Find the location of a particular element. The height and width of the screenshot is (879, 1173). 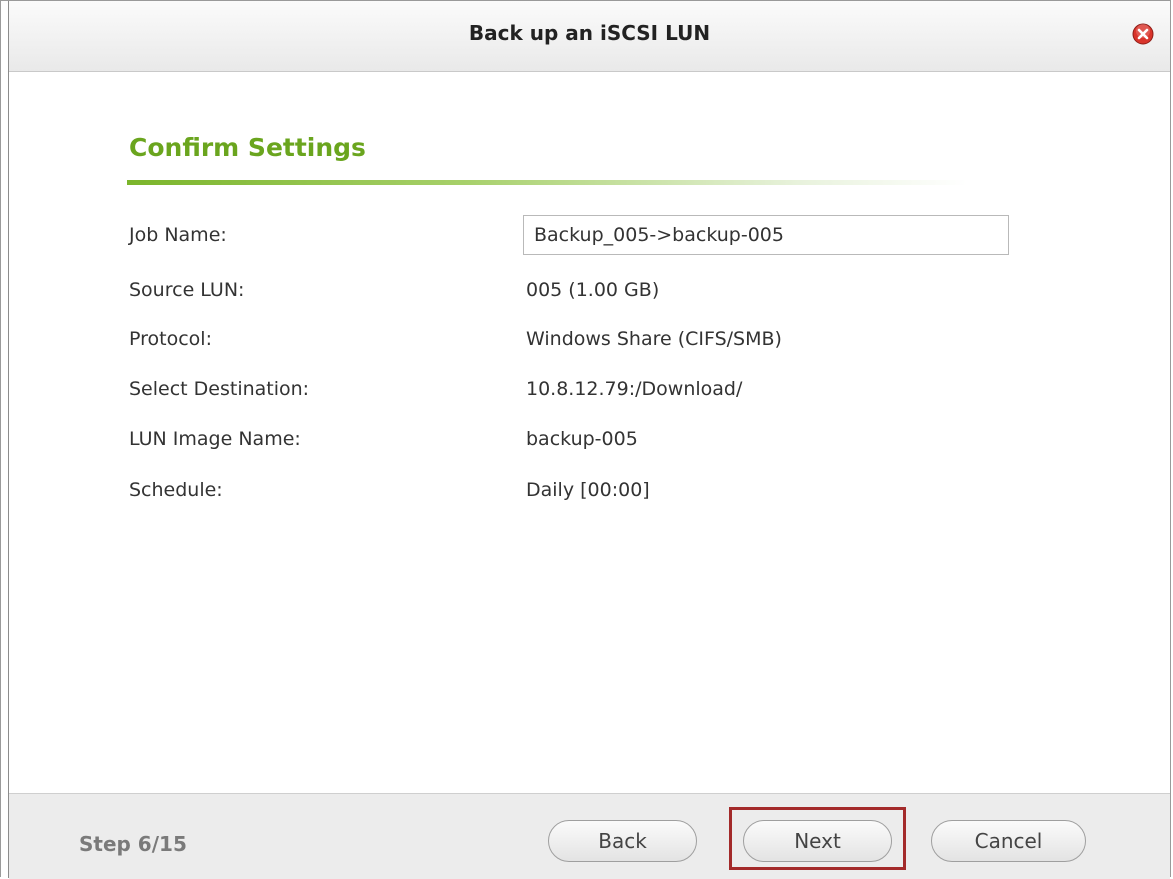

section-divider is located at coordinates (547, 182).